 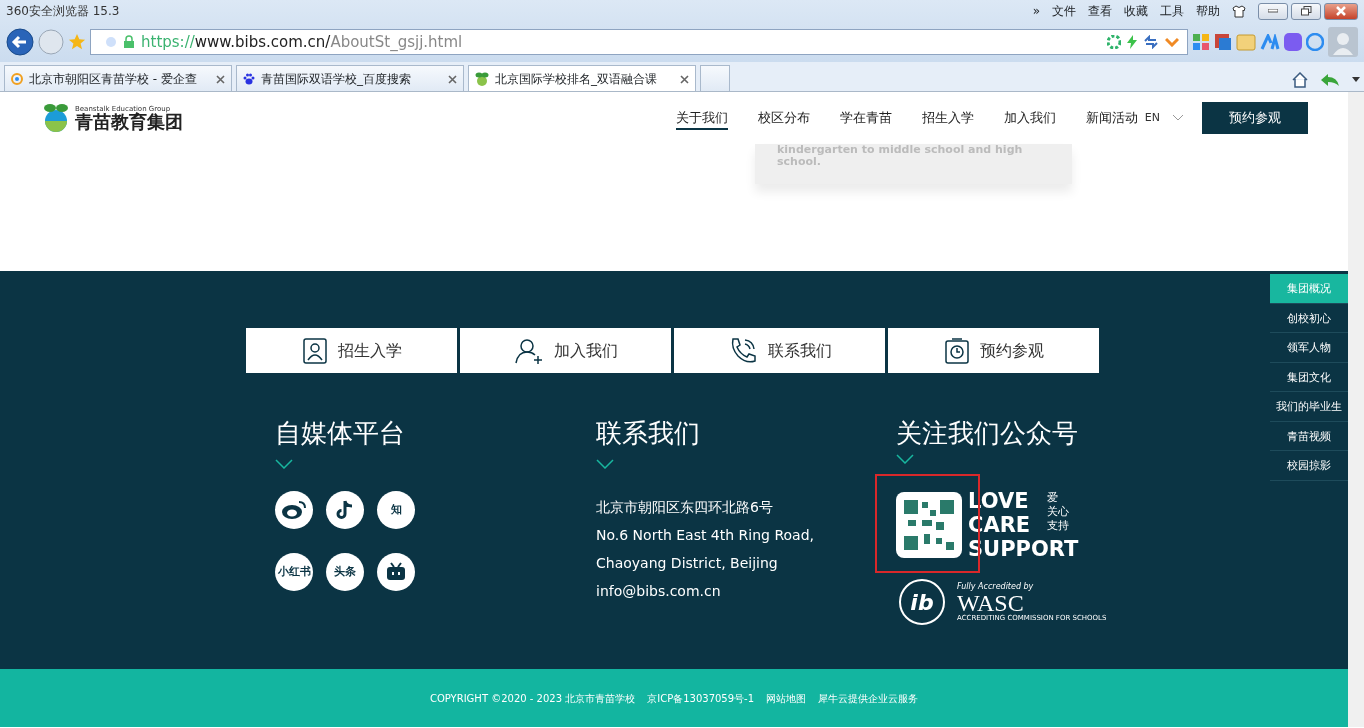 I want to click on clock-icon, so click(x=956, y=350).